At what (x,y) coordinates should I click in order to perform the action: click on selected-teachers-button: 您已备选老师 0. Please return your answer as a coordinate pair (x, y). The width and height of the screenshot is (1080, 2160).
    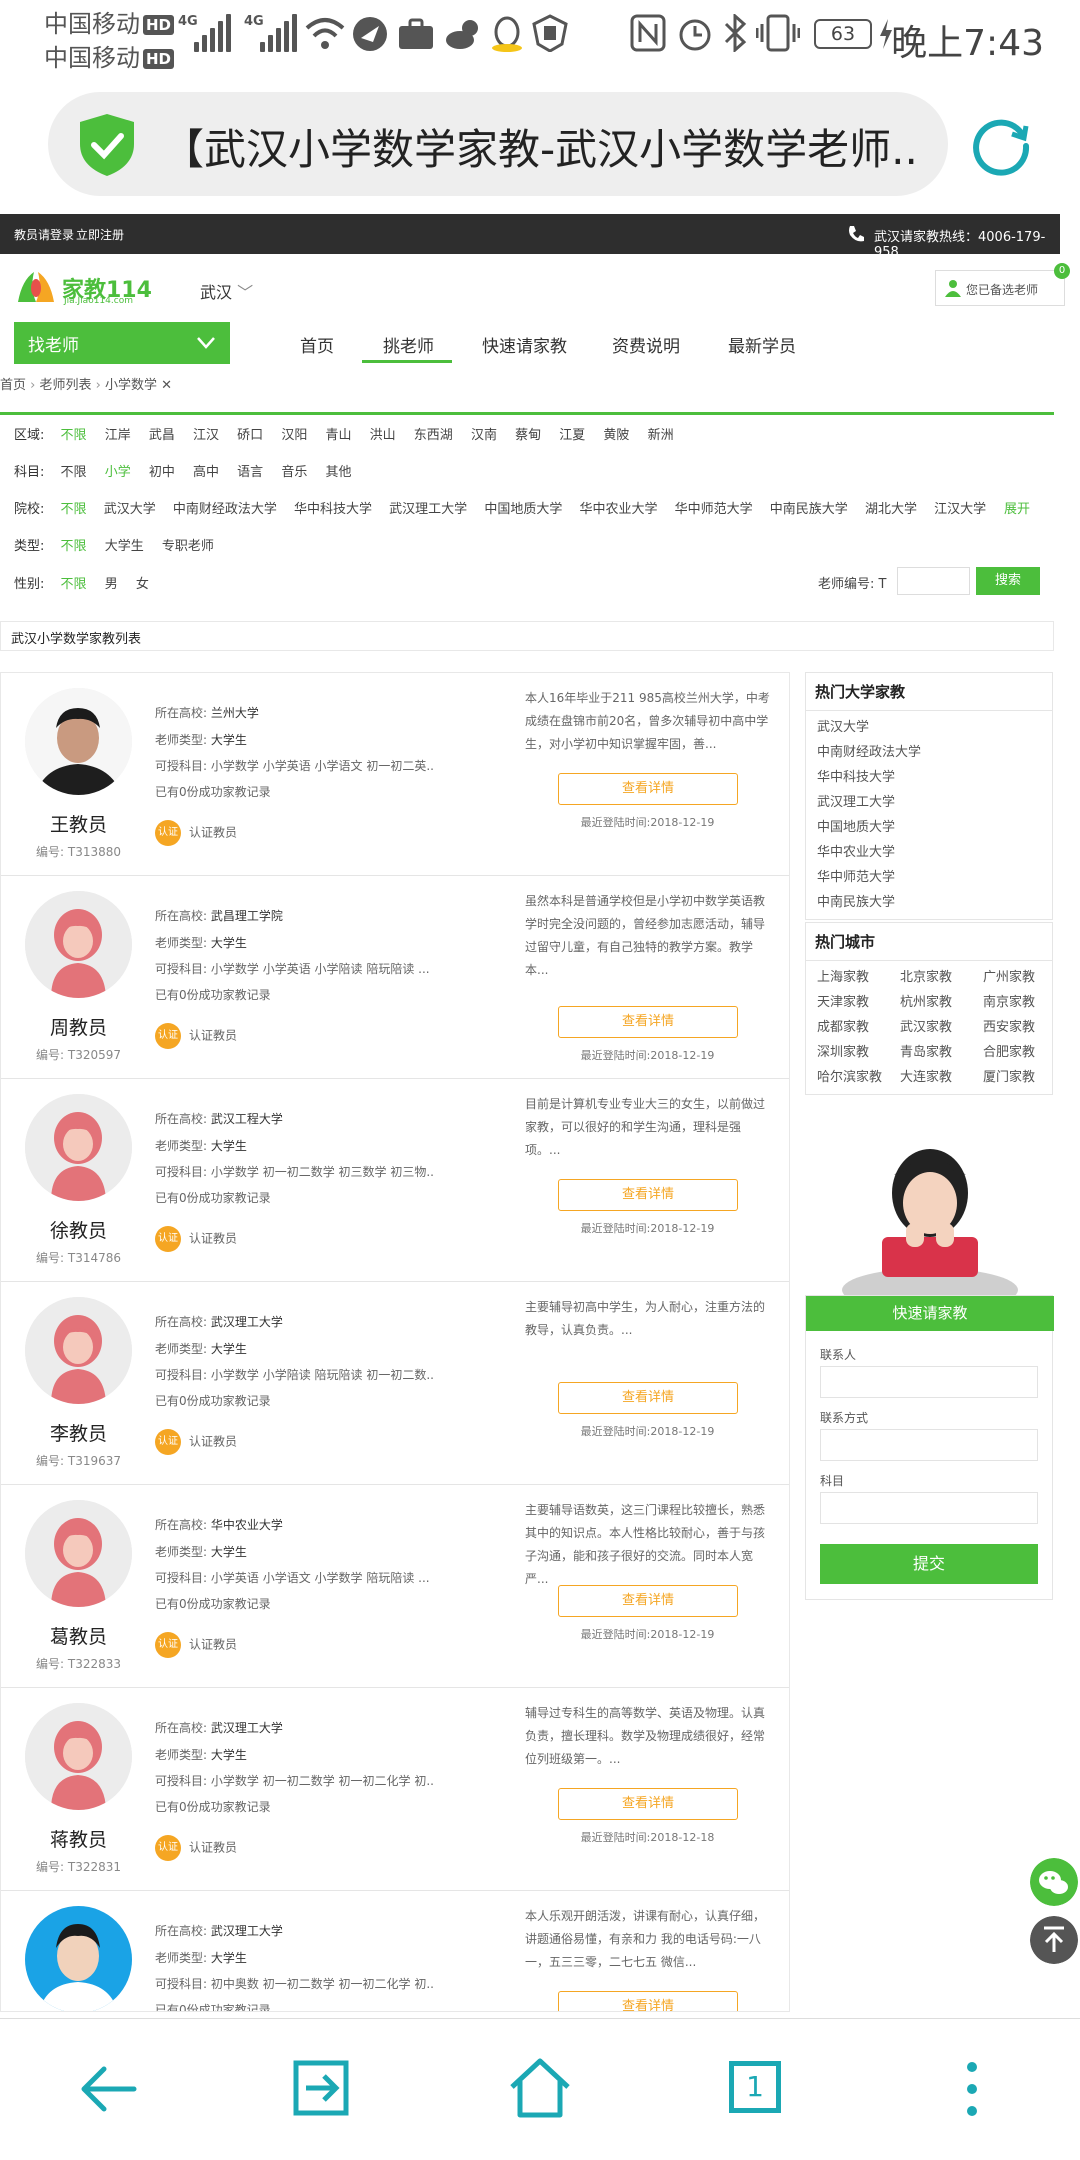
    Looking at the image, I should click on (1002, 284).